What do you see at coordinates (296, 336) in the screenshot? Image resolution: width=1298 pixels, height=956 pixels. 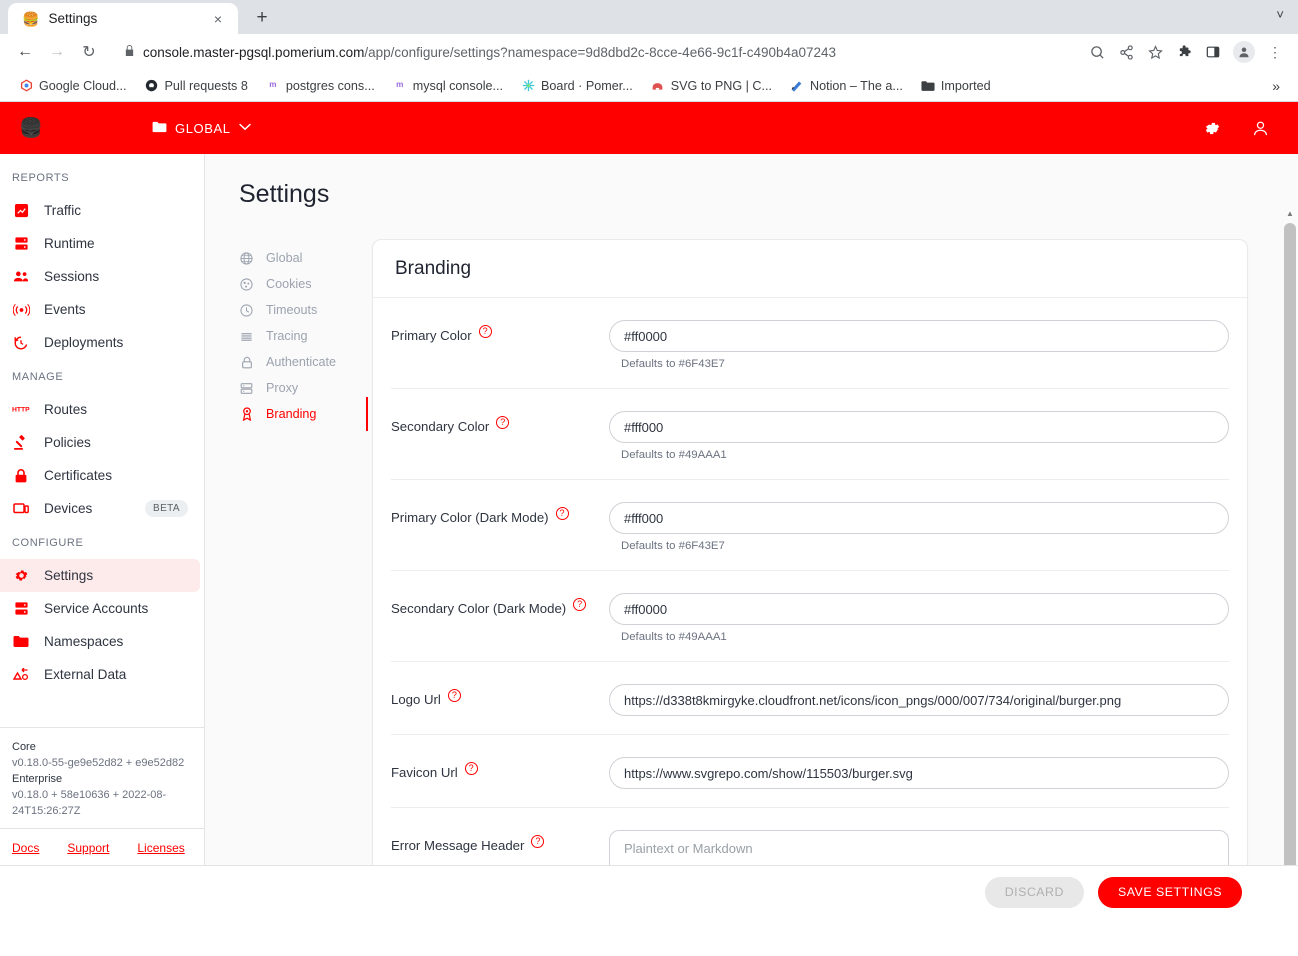 I see `subnav-item-tracing: Tracing` at bounding box center [296, 336].